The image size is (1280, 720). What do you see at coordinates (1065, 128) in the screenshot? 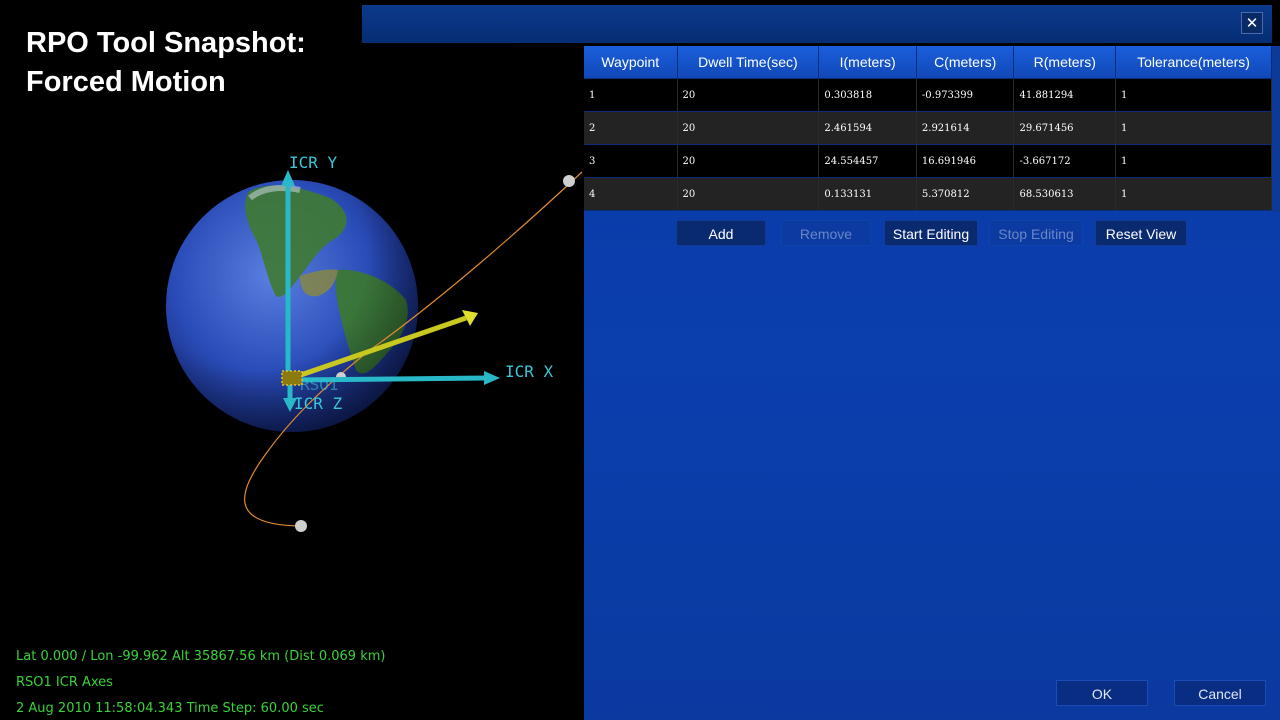
I see `table-cell: 29.671456` at bounding box center [1065, 128].